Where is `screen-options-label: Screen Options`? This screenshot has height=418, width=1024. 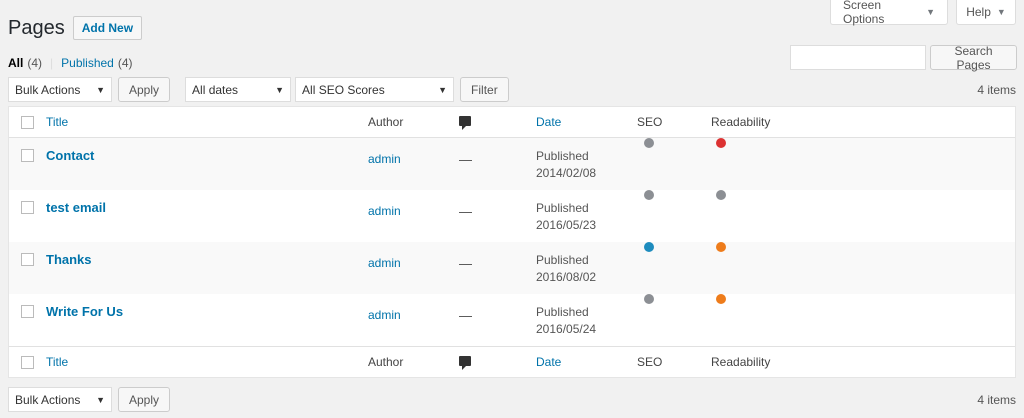 screen-options-label: Screen Options is located at coordinates (864, 13).